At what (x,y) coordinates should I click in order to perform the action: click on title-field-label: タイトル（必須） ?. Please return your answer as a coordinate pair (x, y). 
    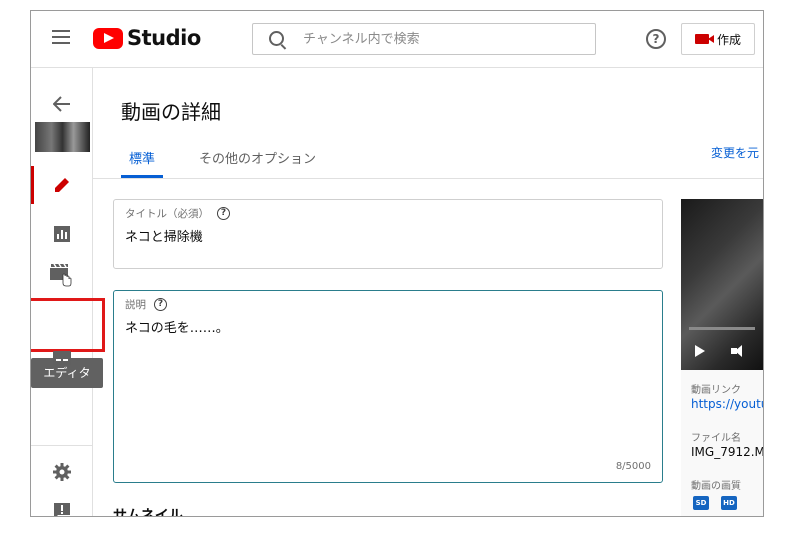
    Looking at the image, I should click on (177, 213).